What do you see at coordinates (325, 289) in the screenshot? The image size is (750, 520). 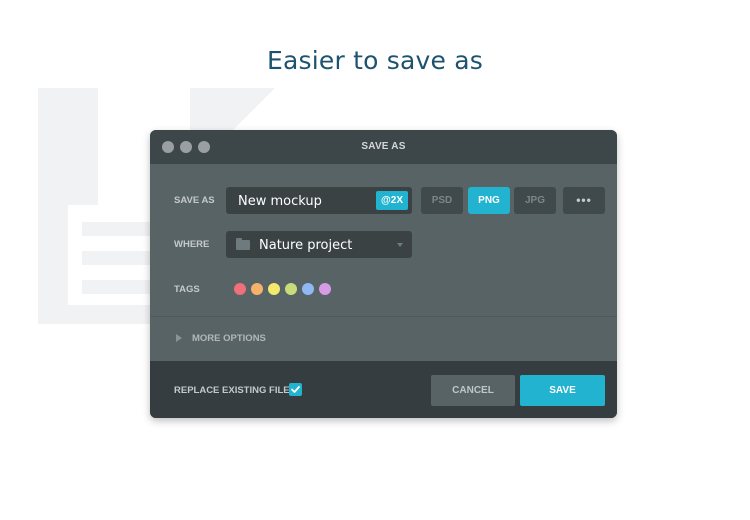 I see `tag-purple` at bounding box center [325, 289].